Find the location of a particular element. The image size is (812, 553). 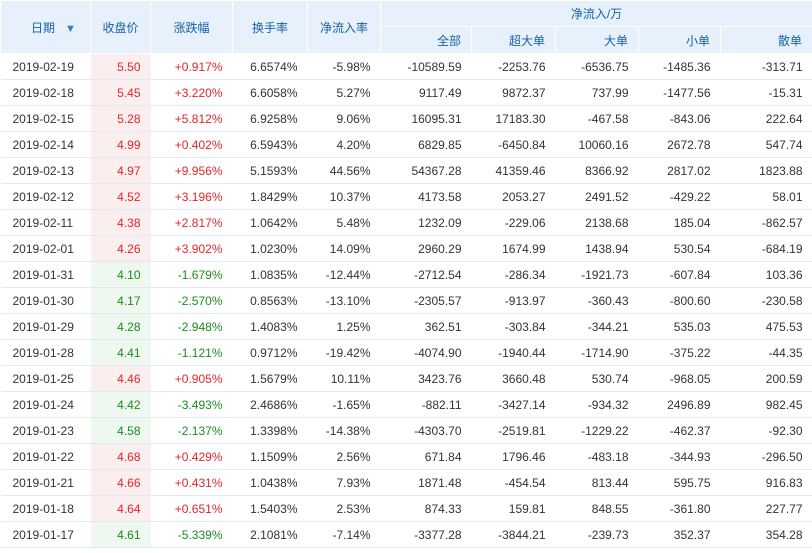

sort-desc-icon: ▼ is located at coordinates (70, 29).